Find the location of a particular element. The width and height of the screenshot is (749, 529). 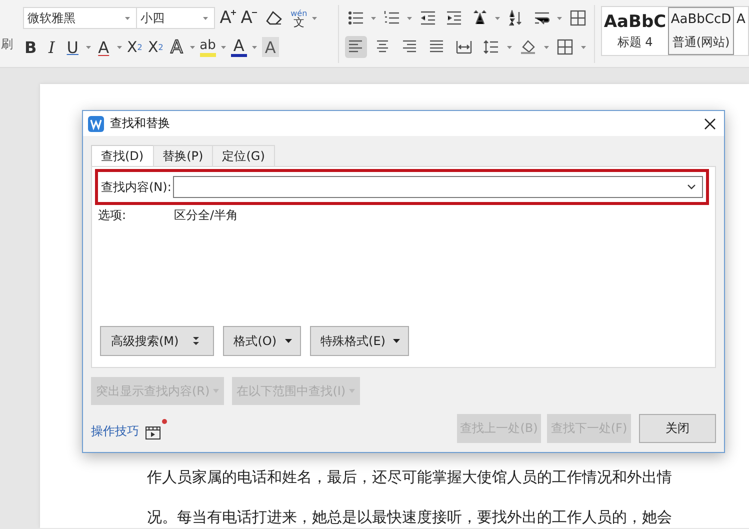

table-icon is located at coordinates (578, 18).